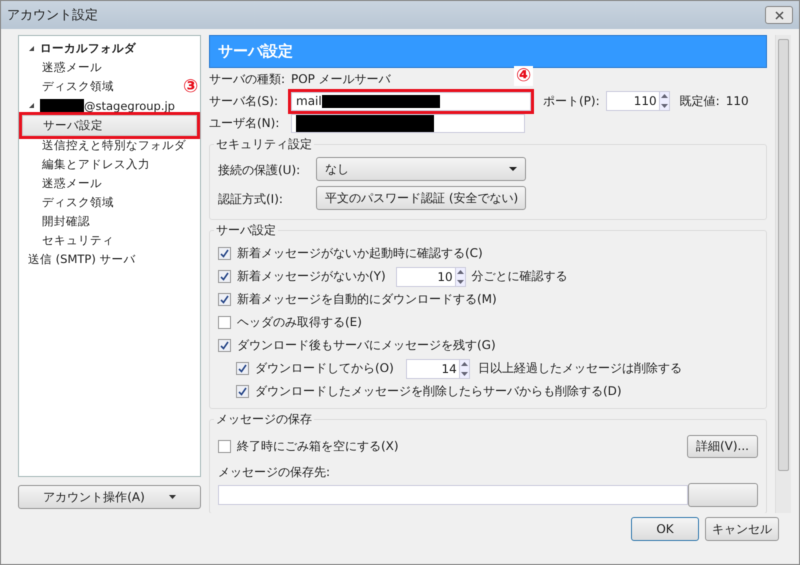  Describe the element at coordinates (700, 101) in the screenshot. I see `default-port-label: 既定値:` at that location.